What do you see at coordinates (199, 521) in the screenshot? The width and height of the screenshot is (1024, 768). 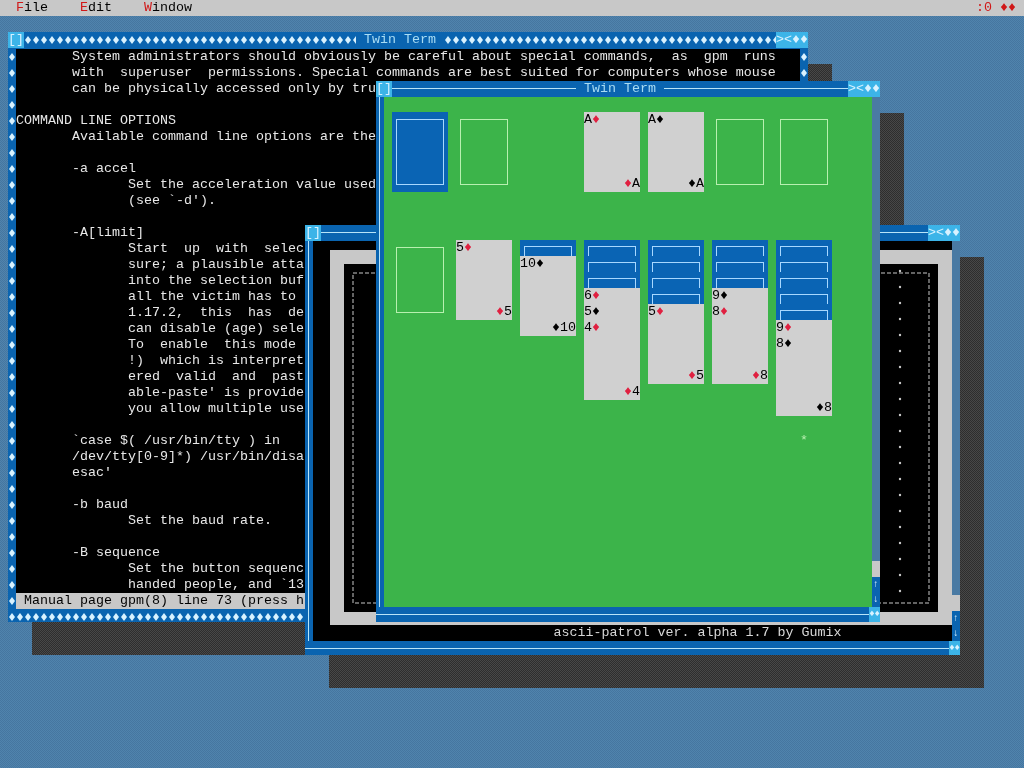 I see `text-line: Set the baud rate.` at bounding box center [199, 521].